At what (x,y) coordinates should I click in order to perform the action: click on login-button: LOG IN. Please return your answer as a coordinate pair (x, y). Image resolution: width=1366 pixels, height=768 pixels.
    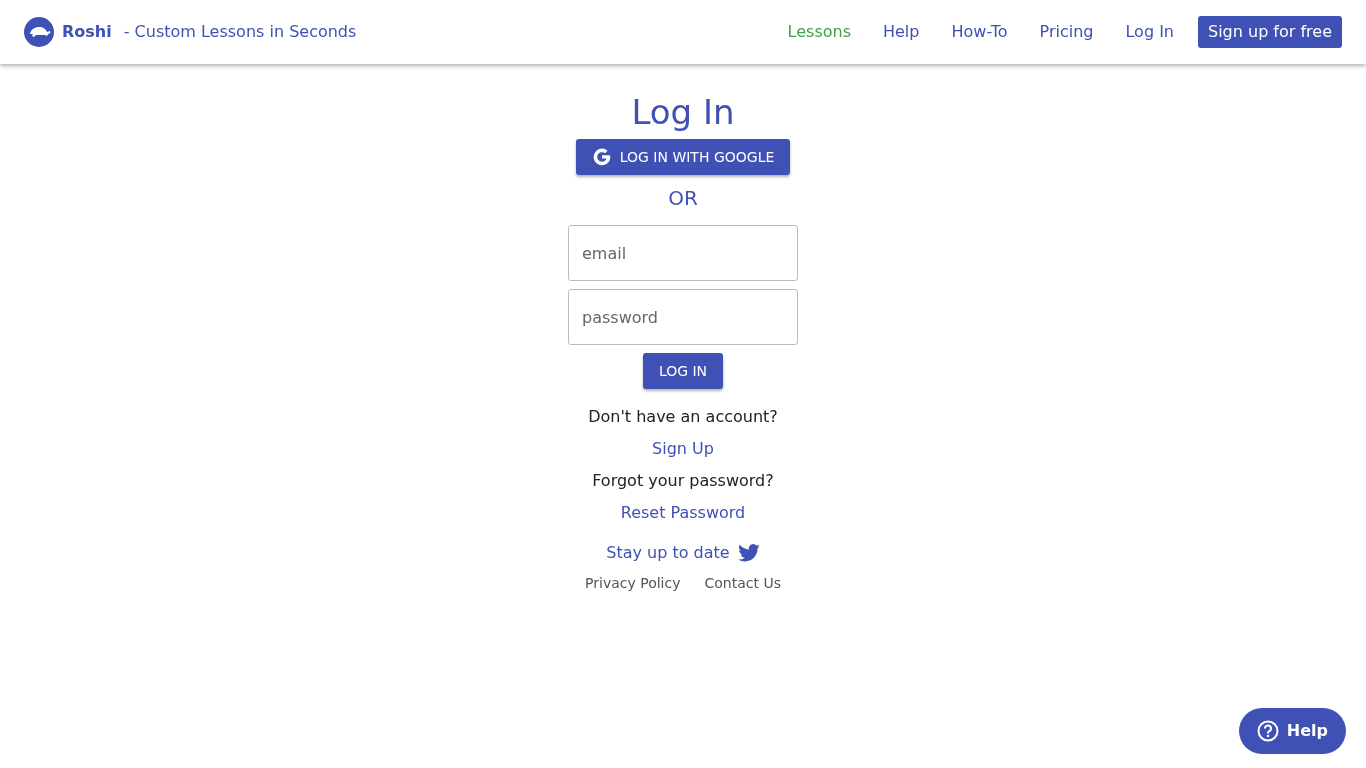
    Looking at the image, I should click on (683, 371).